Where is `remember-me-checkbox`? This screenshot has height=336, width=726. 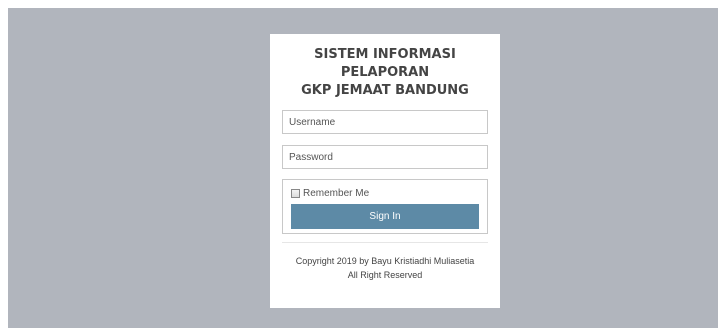 remember-me-checkbox is located at coordinates (295, 193).